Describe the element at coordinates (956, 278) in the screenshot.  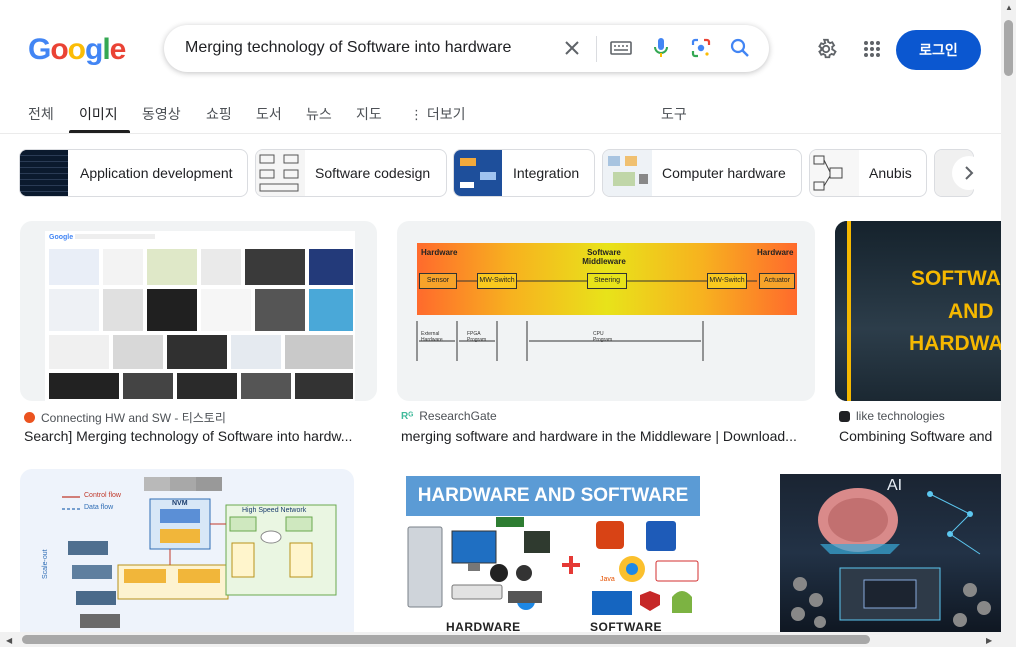
I see `banner-text: SOFTWA` at that location.